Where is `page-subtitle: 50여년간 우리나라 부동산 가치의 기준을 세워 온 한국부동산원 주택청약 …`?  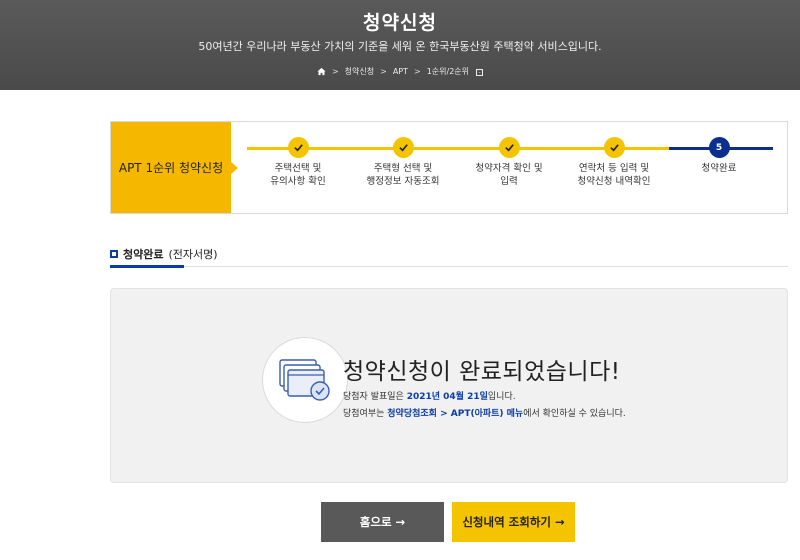
page-subtitle: 50여년간 우리나라 부동산 가치의 기준을 세워 온 한국부동산원 주택청약 … is located at coordinates (400, 46).